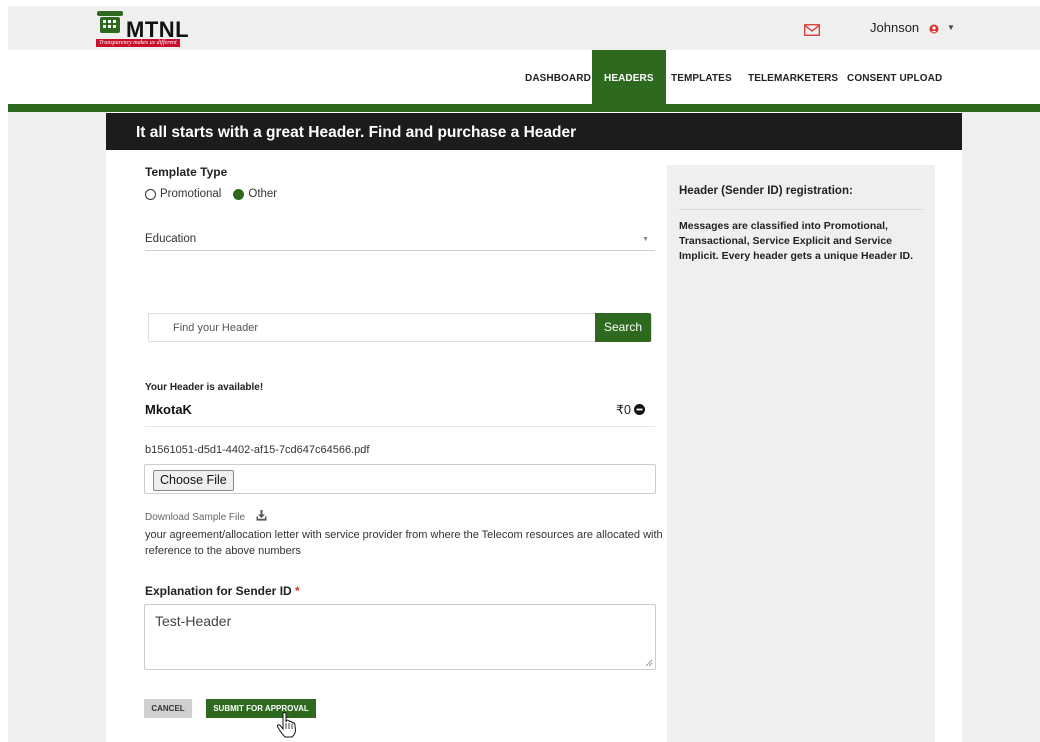 The height and width of the screenshot is (742, 1040). I want to click on info-panel-divider, so click(801, 209).